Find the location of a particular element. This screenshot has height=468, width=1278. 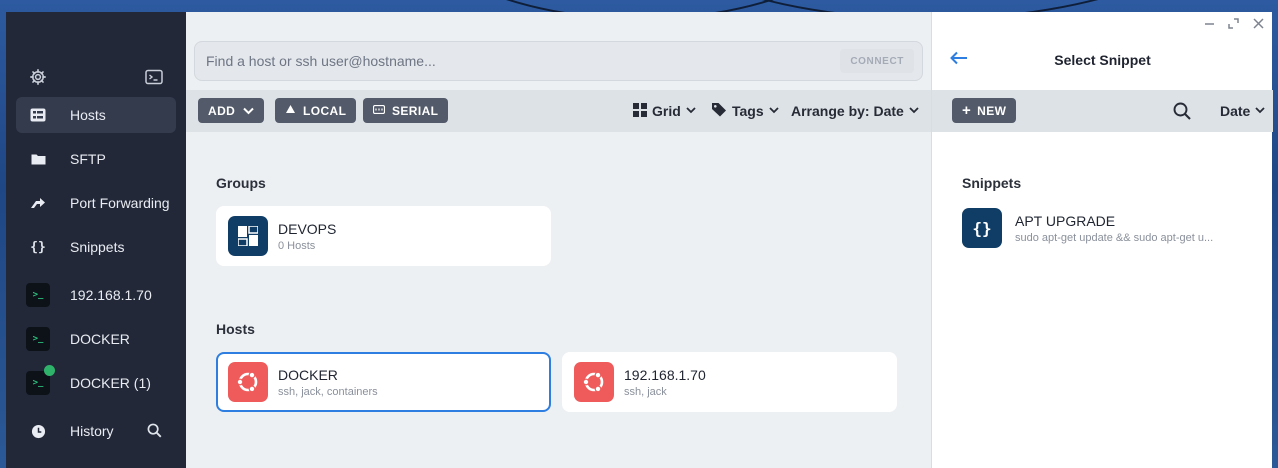

sidebar-item-history: History is located at coordinates (96, 431).